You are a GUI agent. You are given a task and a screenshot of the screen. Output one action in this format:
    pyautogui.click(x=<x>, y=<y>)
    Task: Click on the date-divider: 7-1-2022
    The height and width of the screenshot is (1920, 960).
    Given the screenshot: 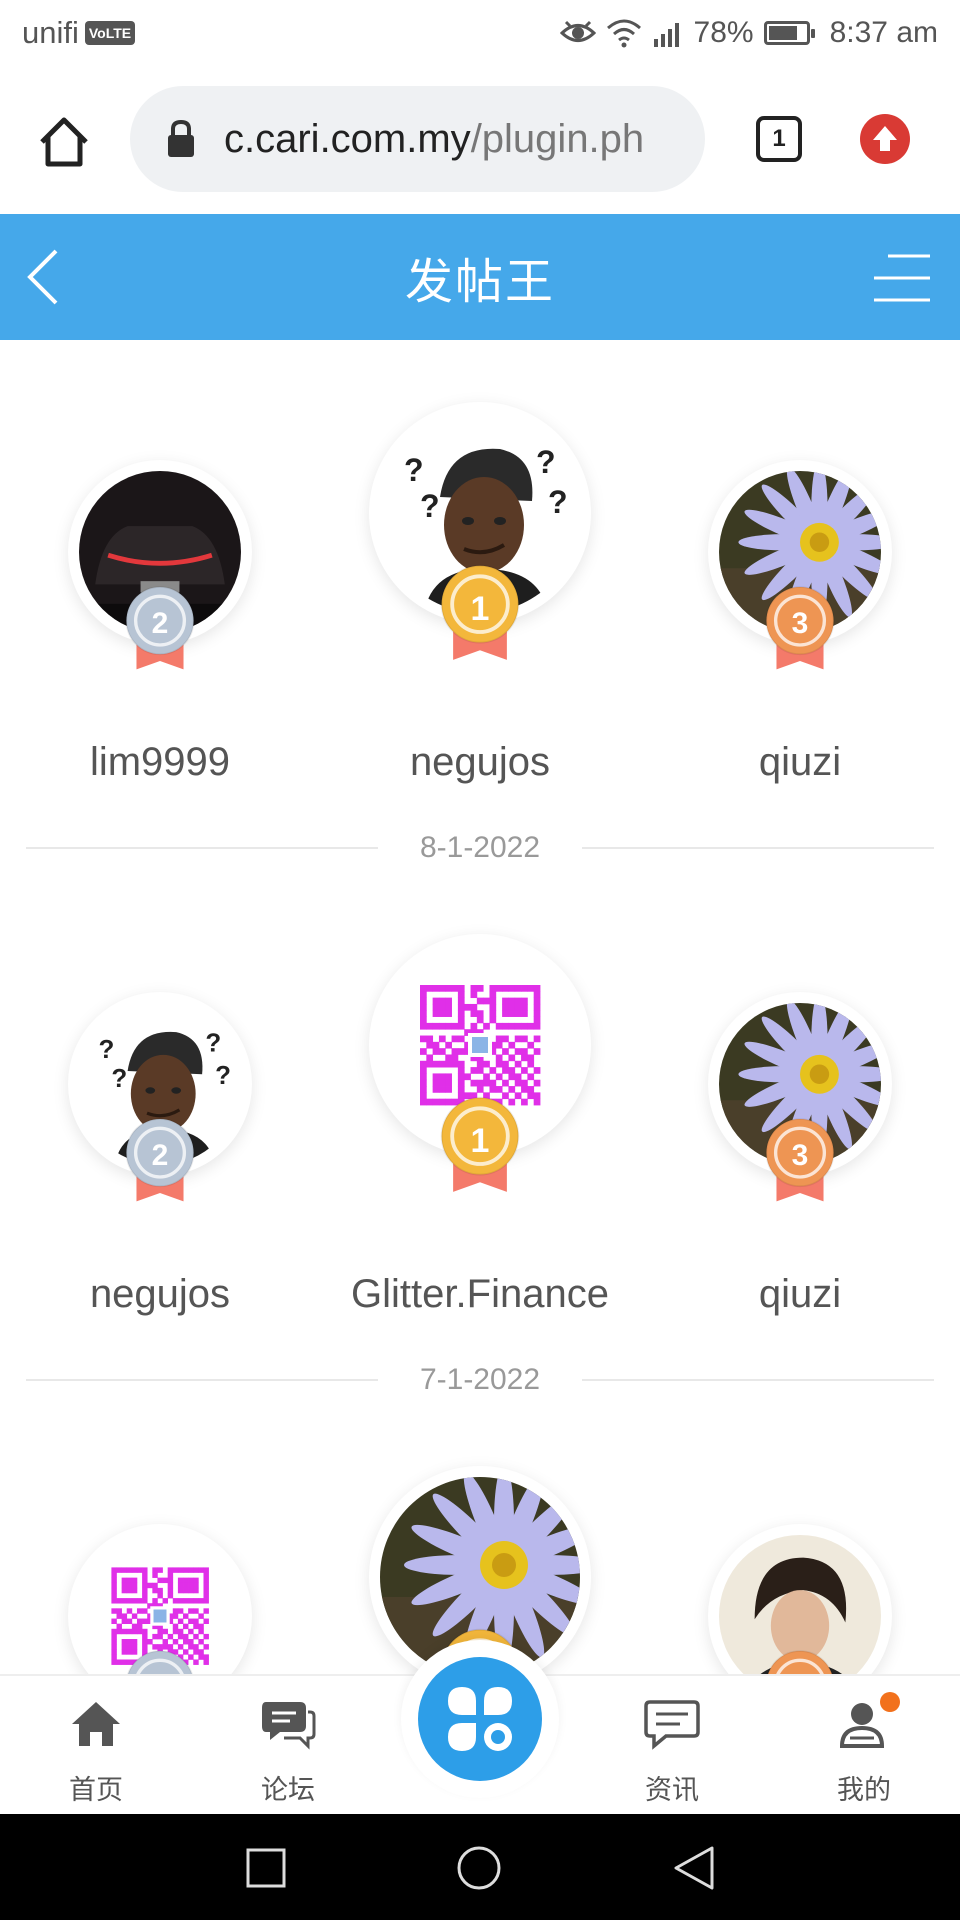 What is the action you would take?
    pyautogui.click(x=480, y=1380)
    